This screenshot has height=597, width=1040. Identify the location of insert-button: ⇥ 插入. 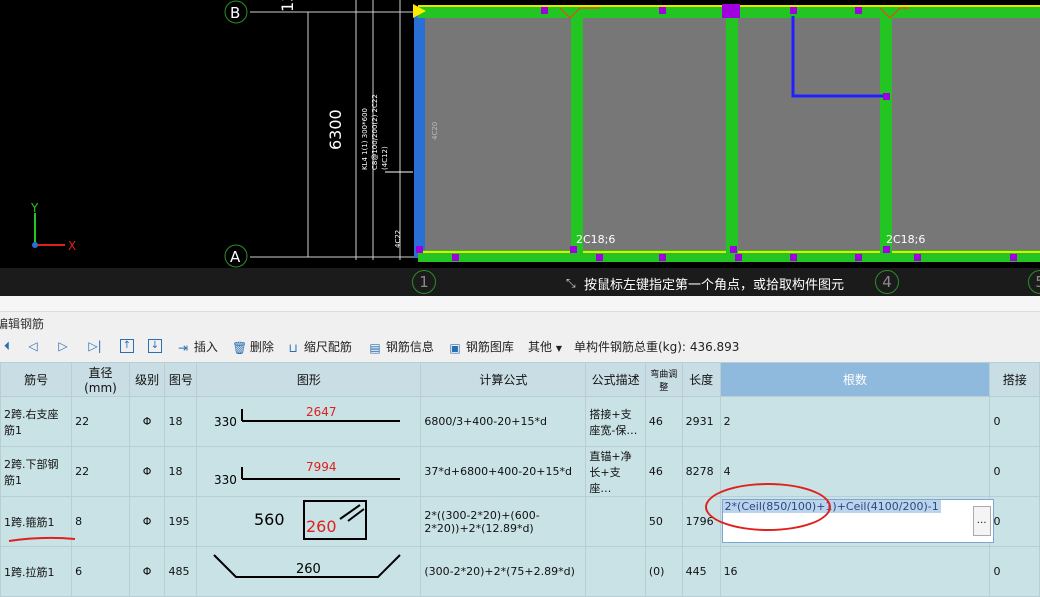
(197, 346).